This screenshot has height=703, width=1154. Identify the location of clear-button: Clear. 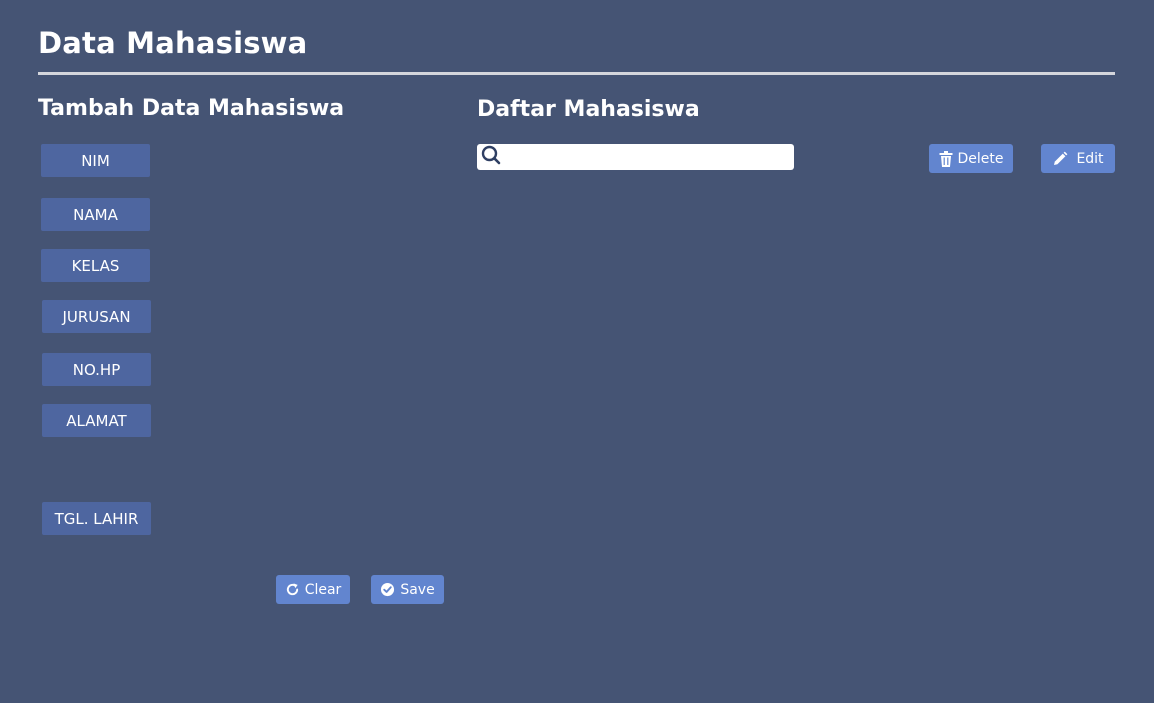
(313, 589).